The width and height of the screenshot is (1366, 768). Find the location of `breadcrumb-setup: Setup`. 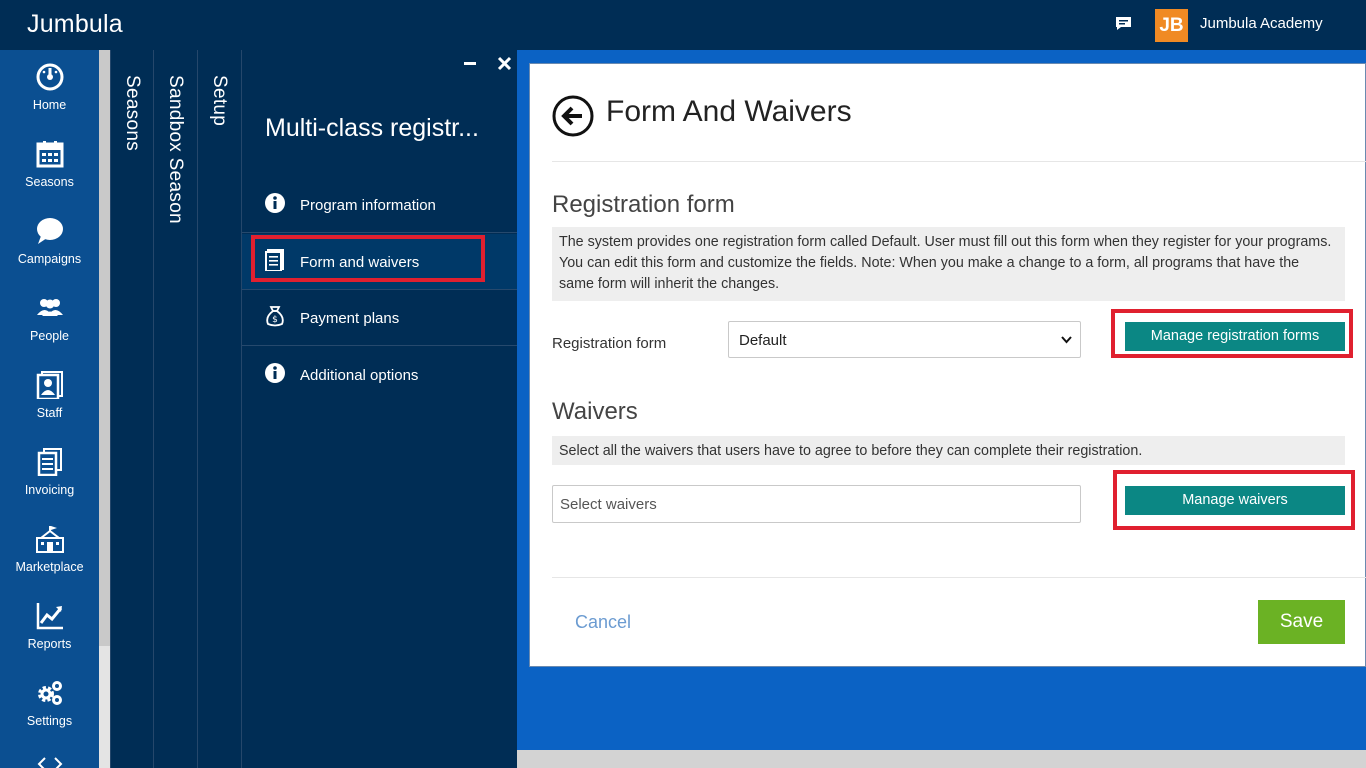

breadcrumb-setup: Setup is located at coordinates (219, 409).